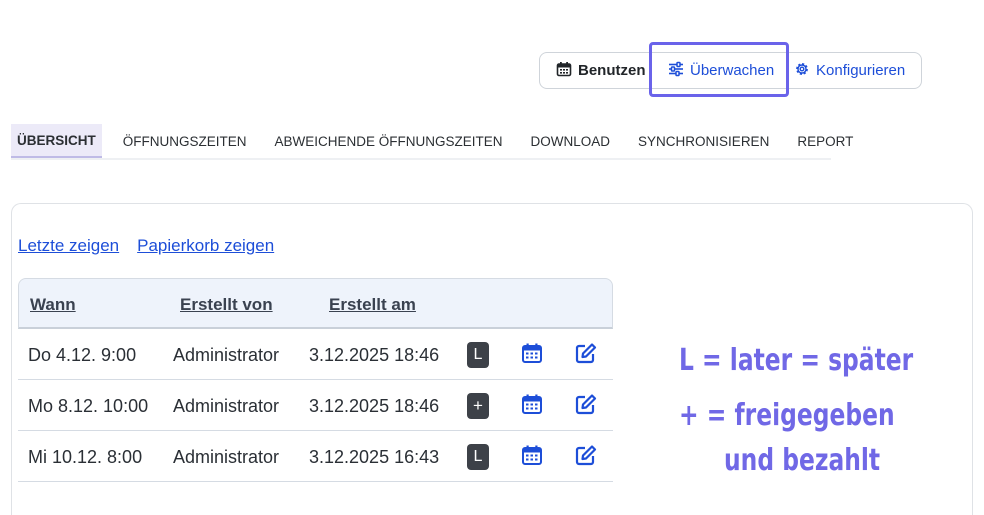  What do you see at coordinates (861, 70) in the screenshot?
I see `configure-mode-label: Konfigurieren` at bounding box center [861, 70].